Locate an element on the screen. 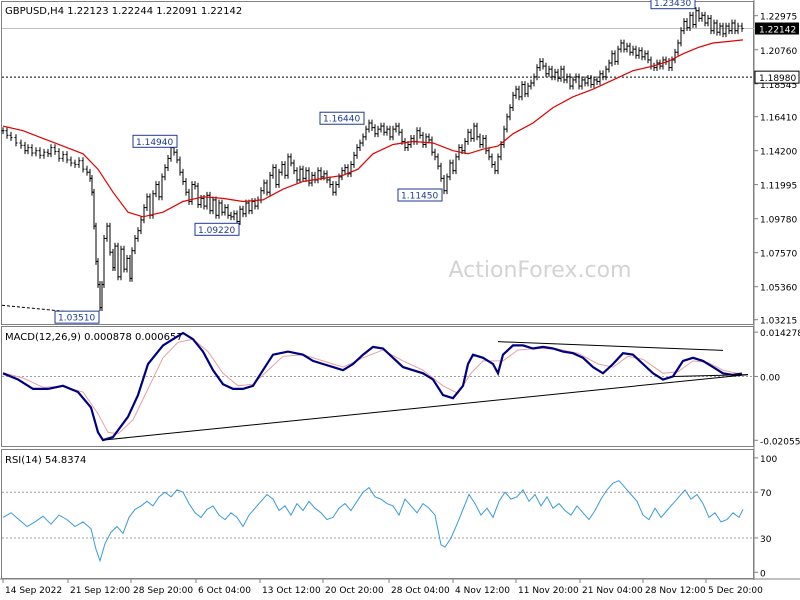 Image resolution: width=800 pixels, height=600 pixels. price-y-tick-label: 1.05360 is located at coordinates (778, 289).